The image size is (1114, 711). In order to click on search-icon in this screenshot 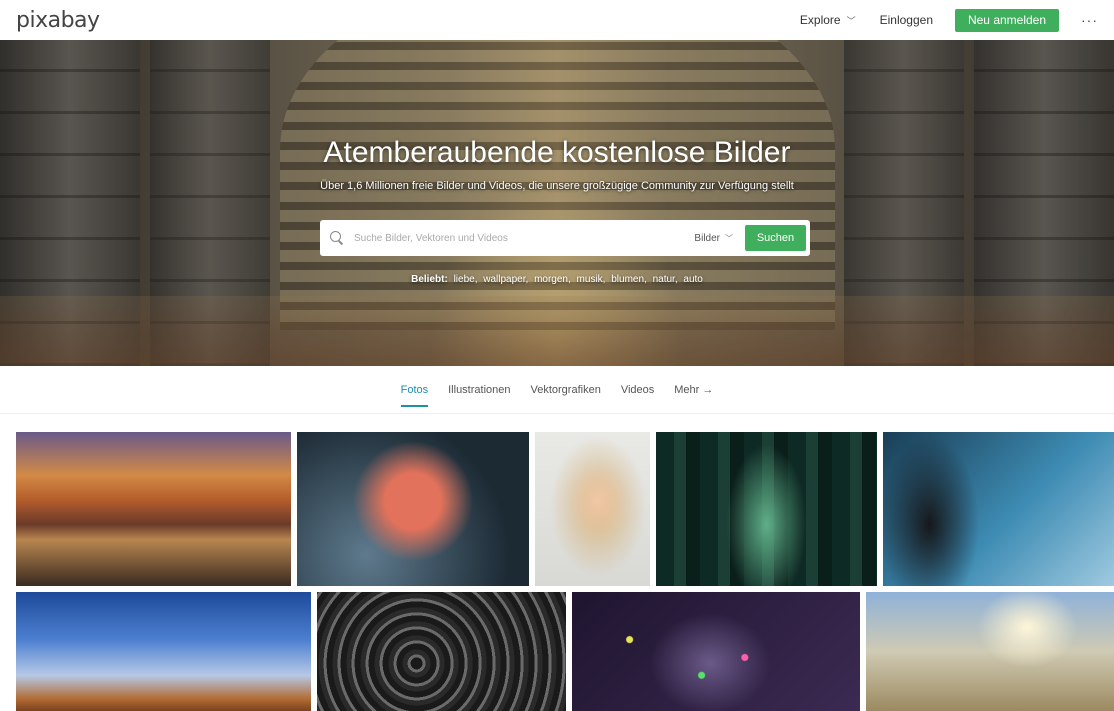, I will do `click(337, 238)`.